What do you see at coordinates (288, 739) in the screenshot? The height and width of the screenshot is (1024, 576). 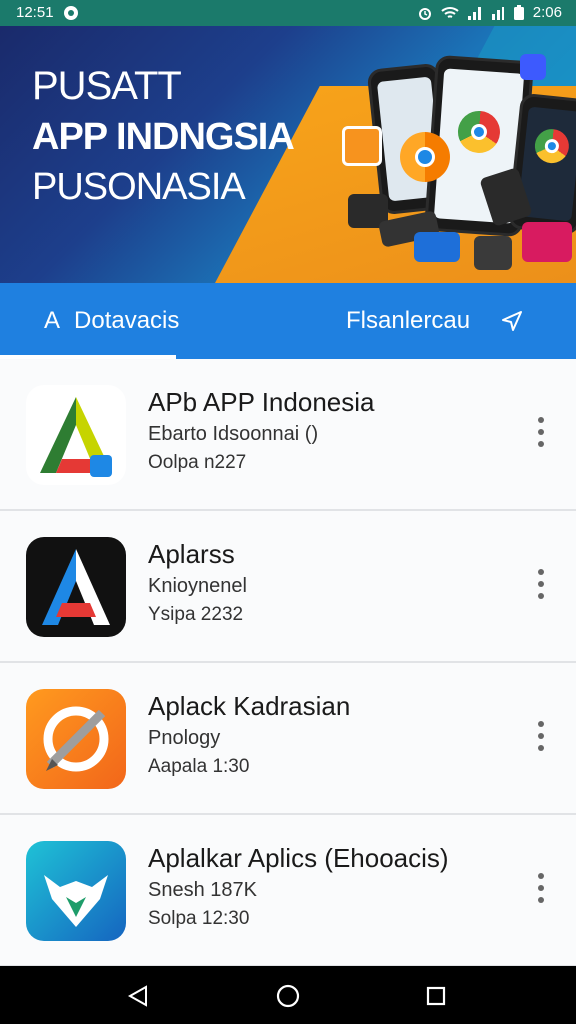 I see `list-item: Aplack Kadrasian Pnology Aapala 1:30` at bounding box center [288, 739].